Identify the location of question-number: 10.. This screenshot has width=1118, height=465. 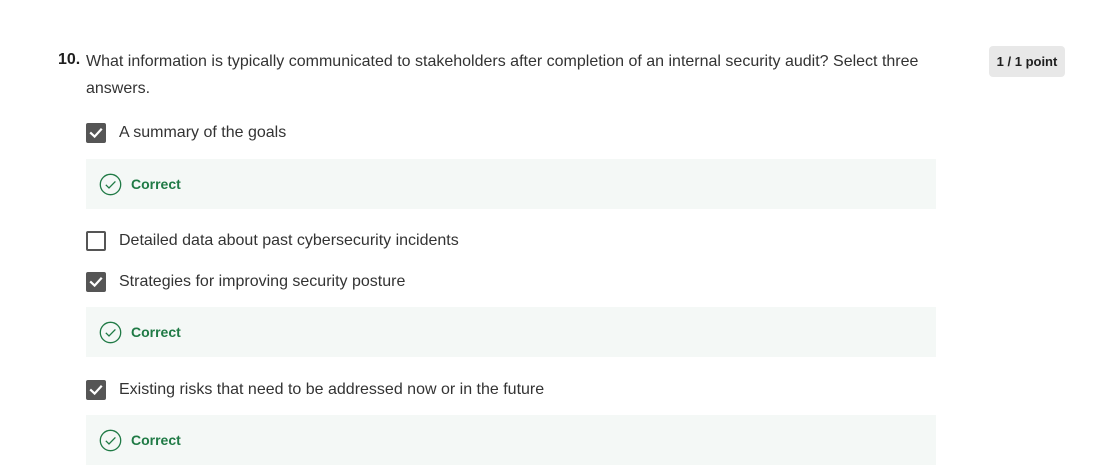
(69, 59).